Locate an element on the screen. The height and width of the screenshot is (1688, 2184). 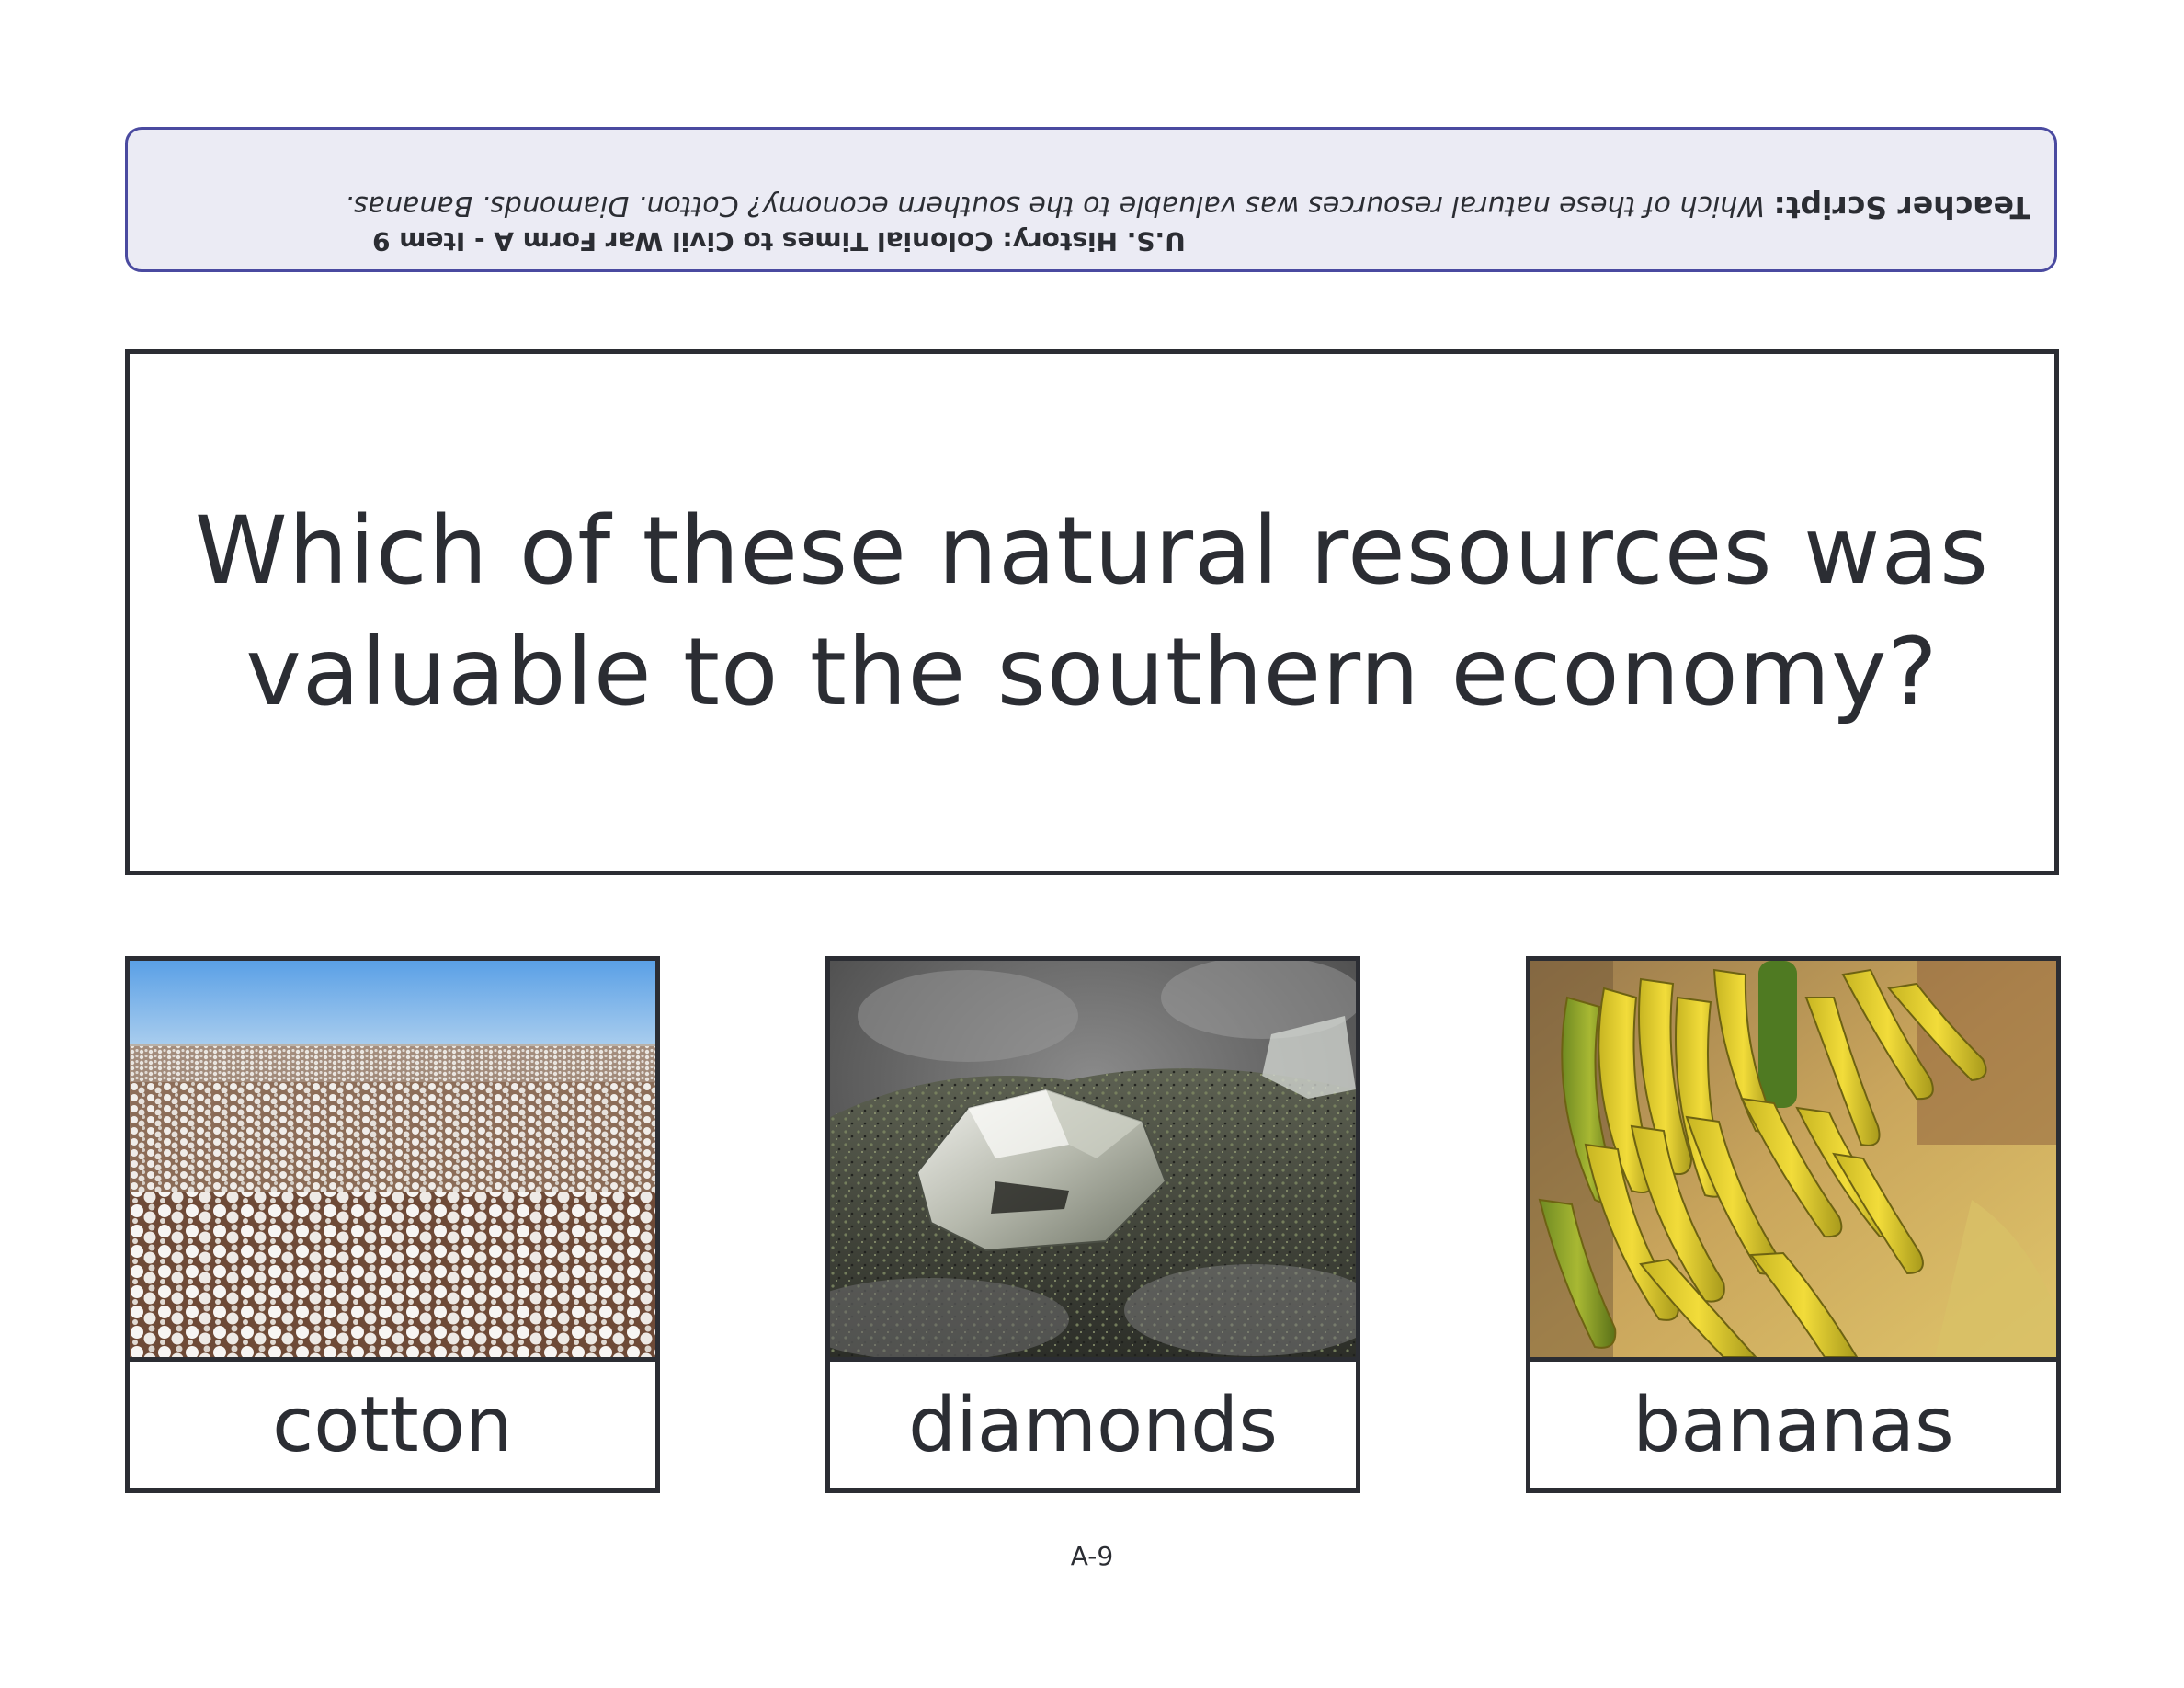
answer-label-diamonds: diamonds is located at coordinates (1093, 1425).